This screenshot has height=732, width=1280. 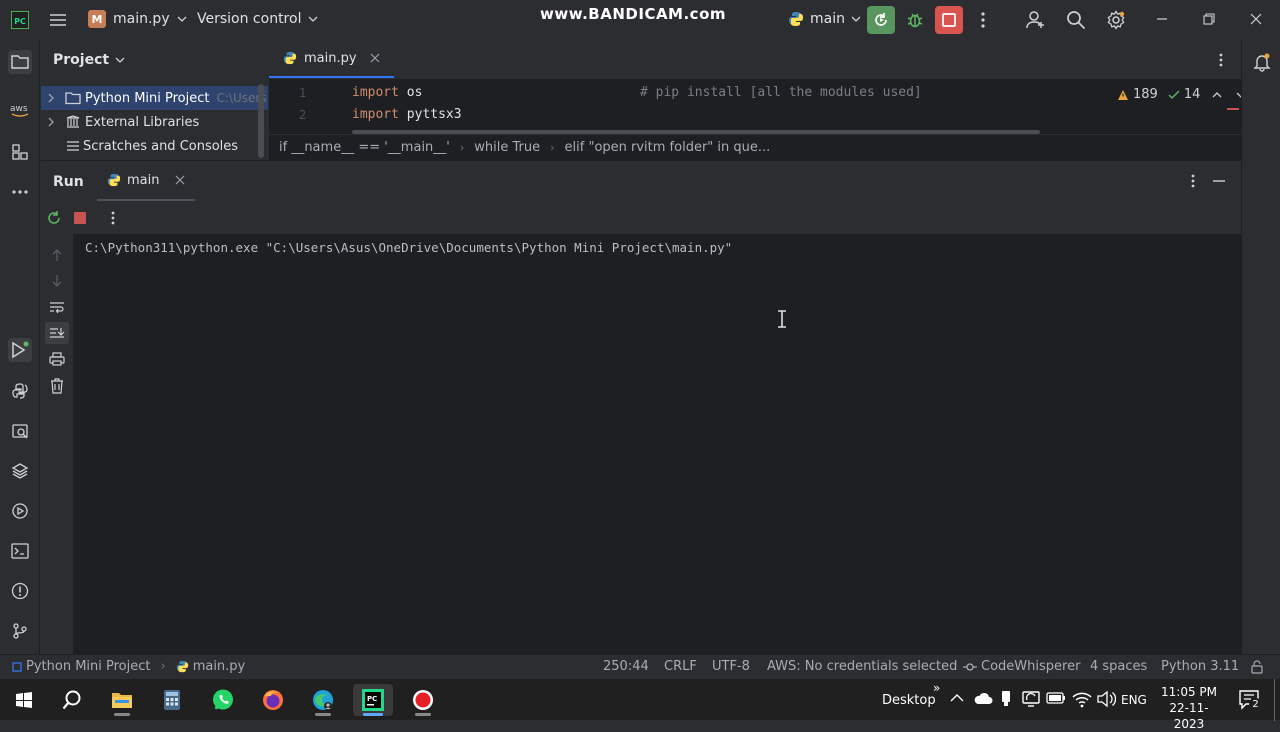 What do you see at coordinates (1255, 704) in the screenshot?
I see `notification-count-badge: 2` at bounding box center [1255, 704].